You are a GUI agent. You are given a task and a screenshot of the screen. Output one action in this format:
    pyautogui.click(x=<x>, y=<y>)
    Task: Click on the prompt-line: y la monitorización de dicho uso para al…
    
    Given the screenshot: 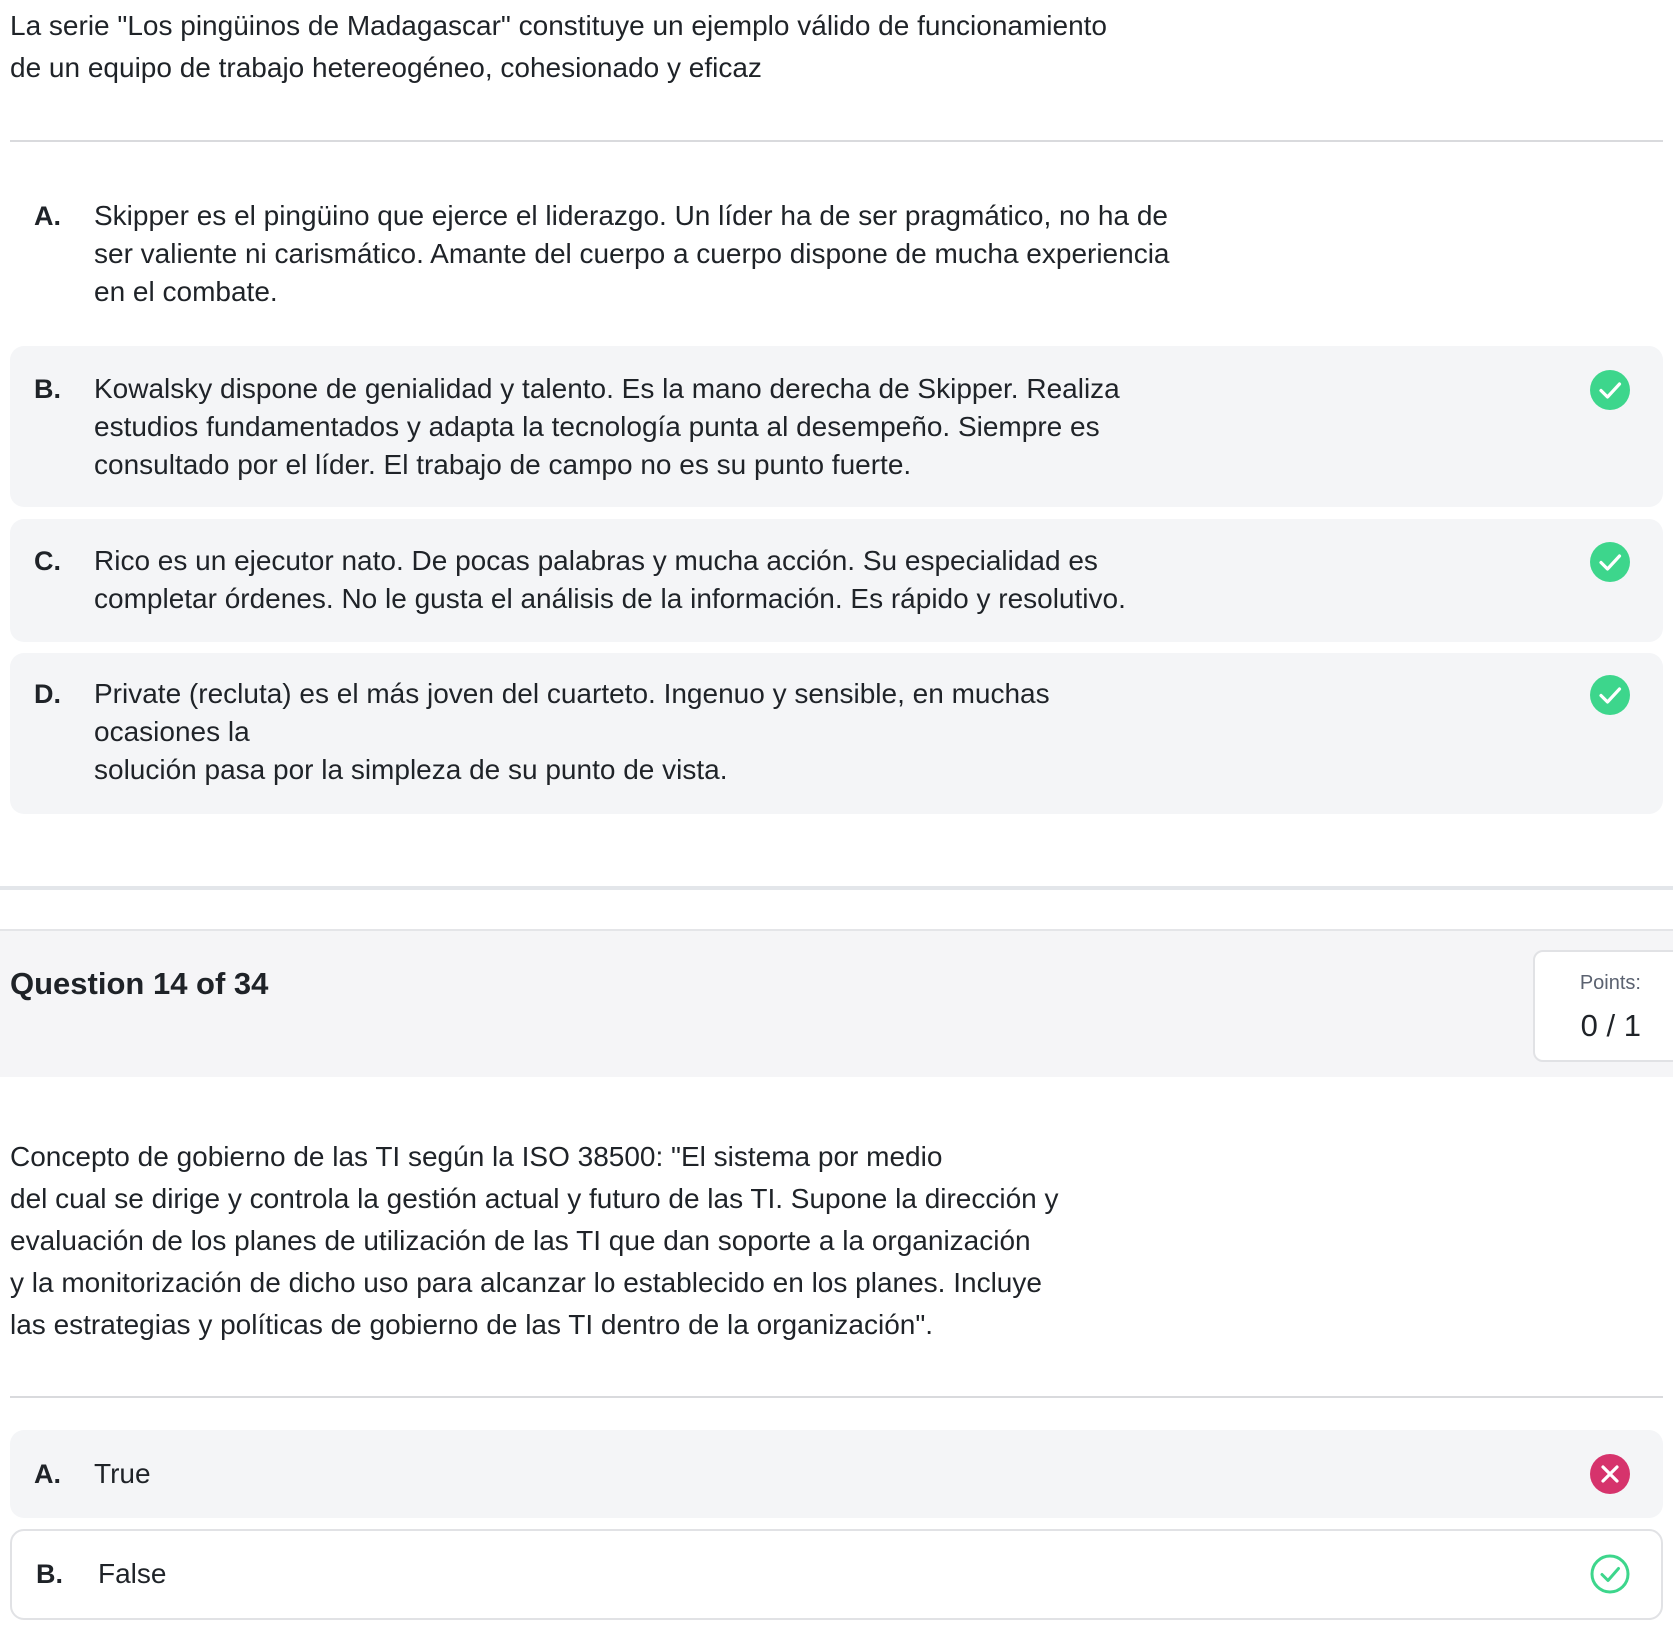 What is the action you would take?
    pyautogui.click(x=526, y=1282)
    